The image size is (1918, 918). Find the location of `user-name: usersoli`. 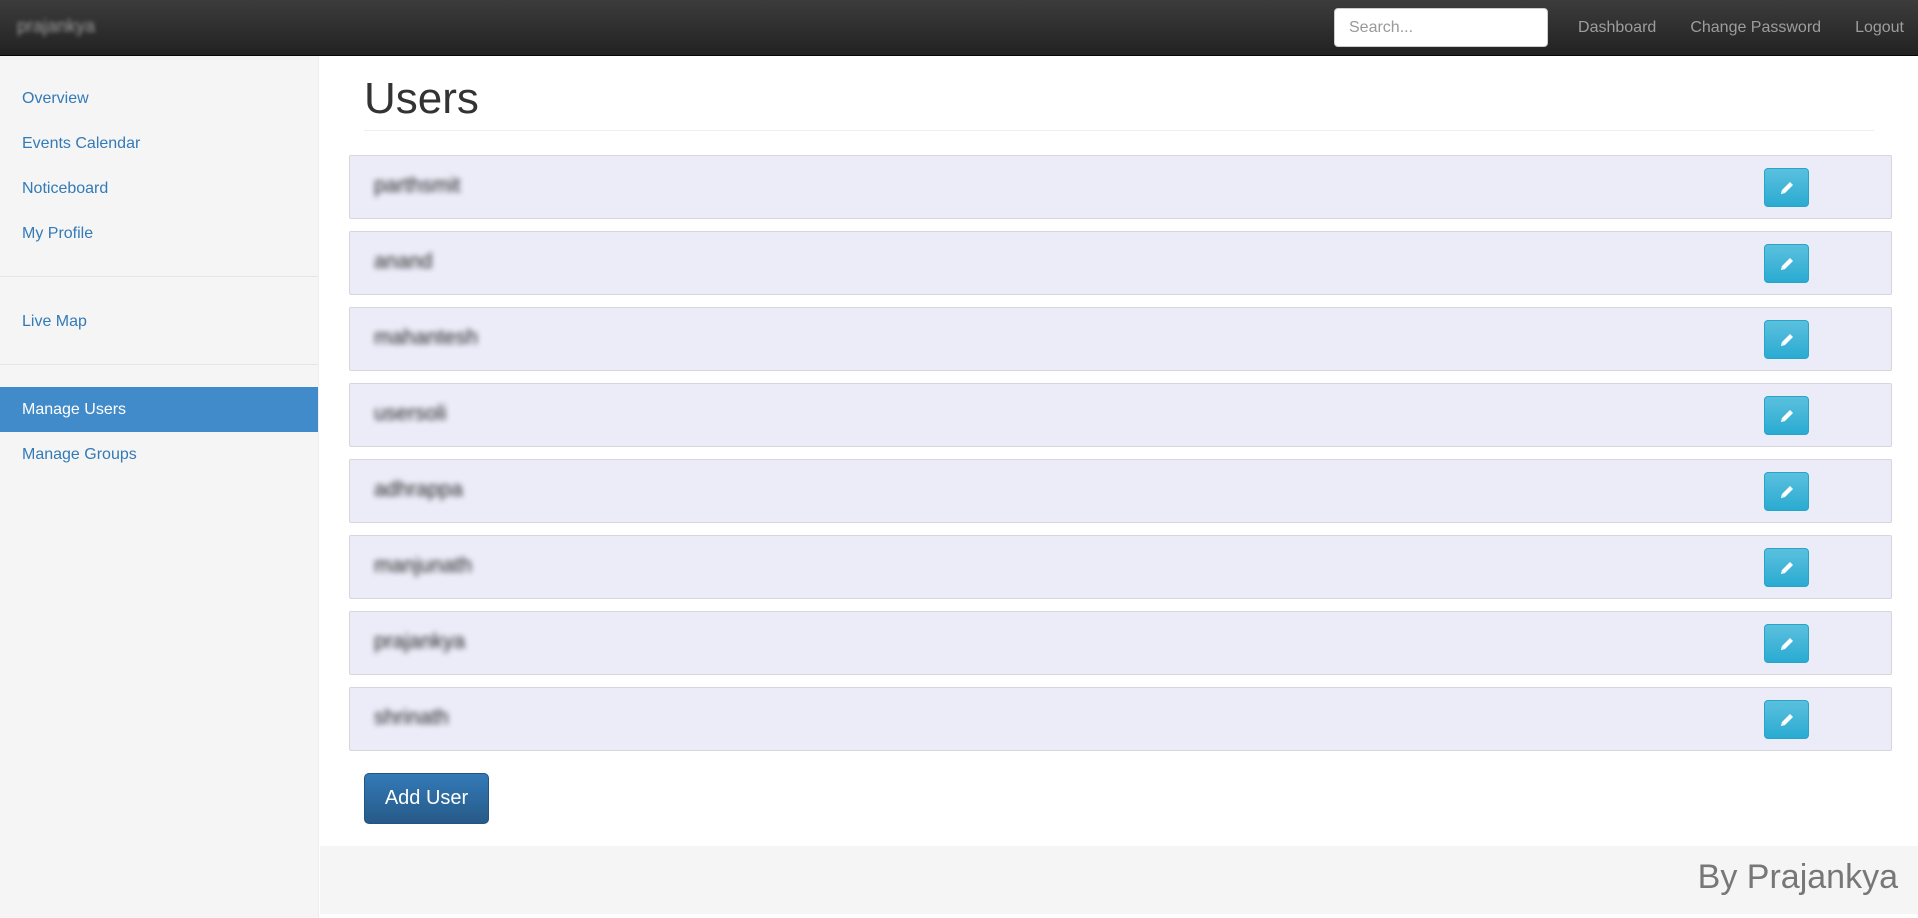

user-name: usersoli is located at coordinates (410, 413).